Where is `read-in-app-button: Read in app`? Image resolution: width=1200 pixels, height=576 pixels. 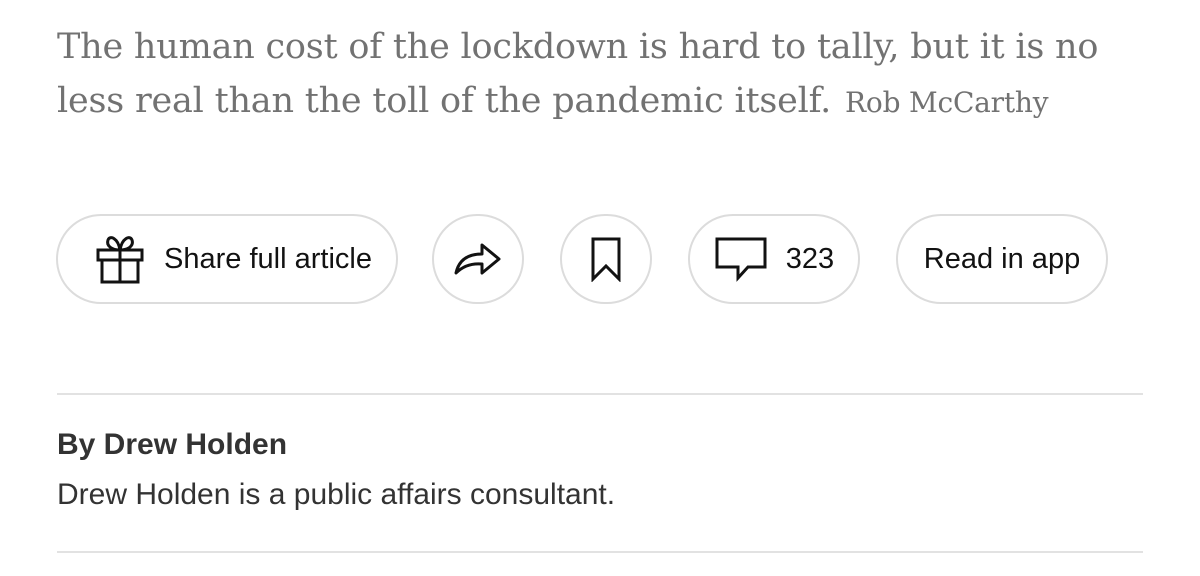 read-in-app-button: Read in app is located at coordinates (1002, 259).